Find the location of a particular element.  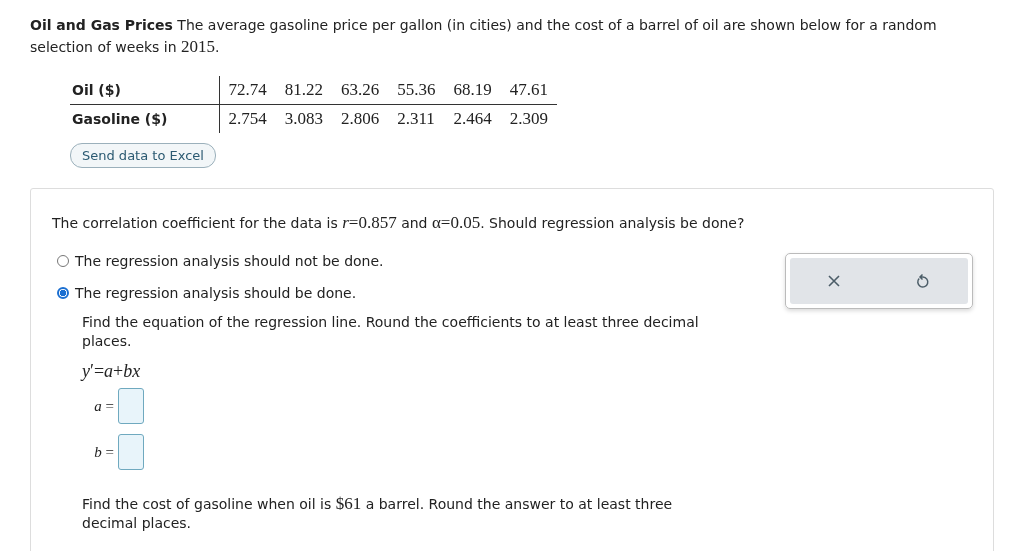

option-label: The regression analysis should be done. is located at coordinates (216, 293).